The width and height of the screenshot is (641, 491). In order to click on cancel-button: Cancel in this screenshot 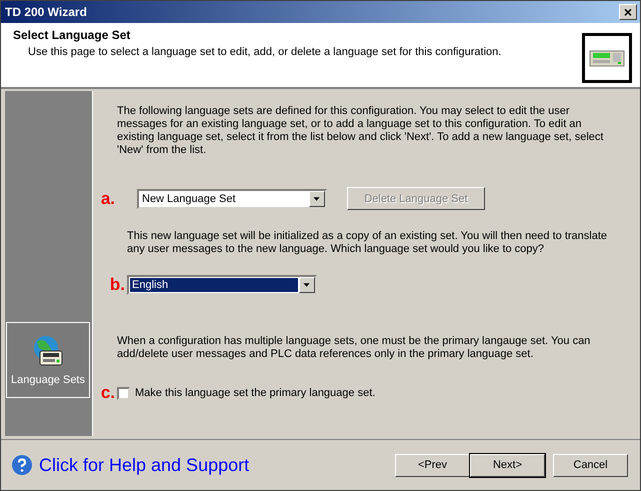, I will do `click(590, 465)`.